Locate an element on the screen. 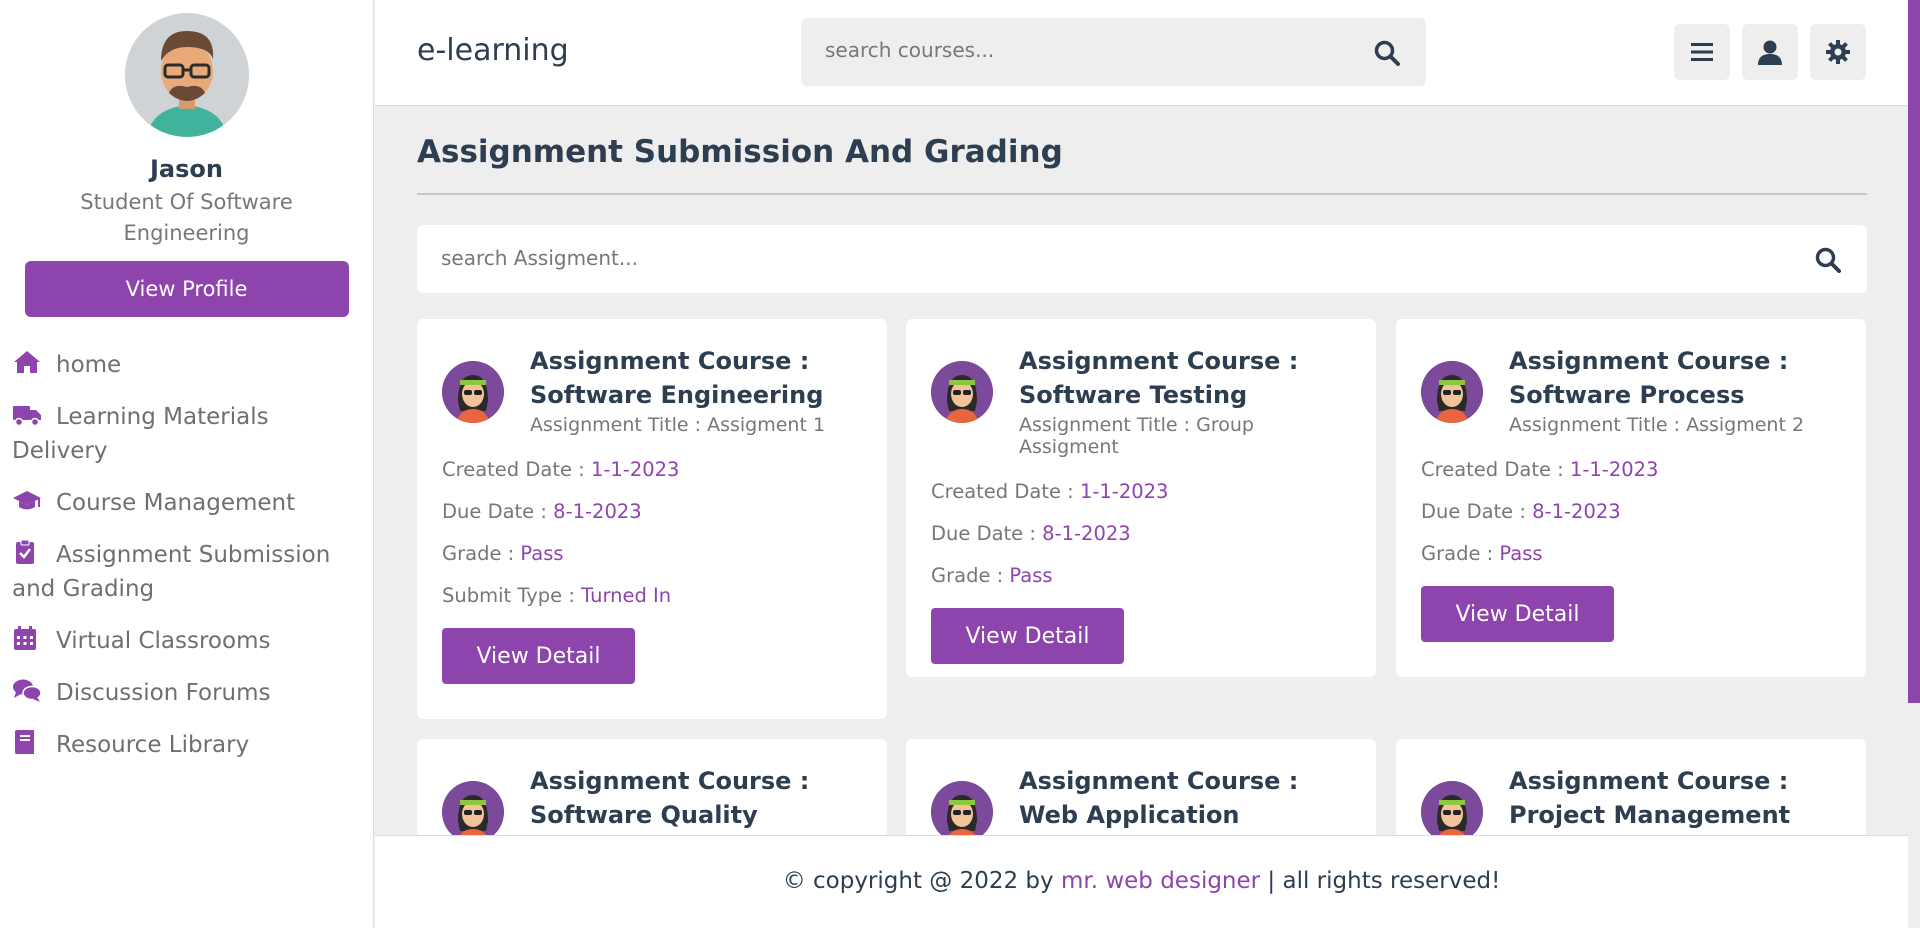 This screenshot has height=928, width=1920. title-divider is located at coordinates (1142, 194).